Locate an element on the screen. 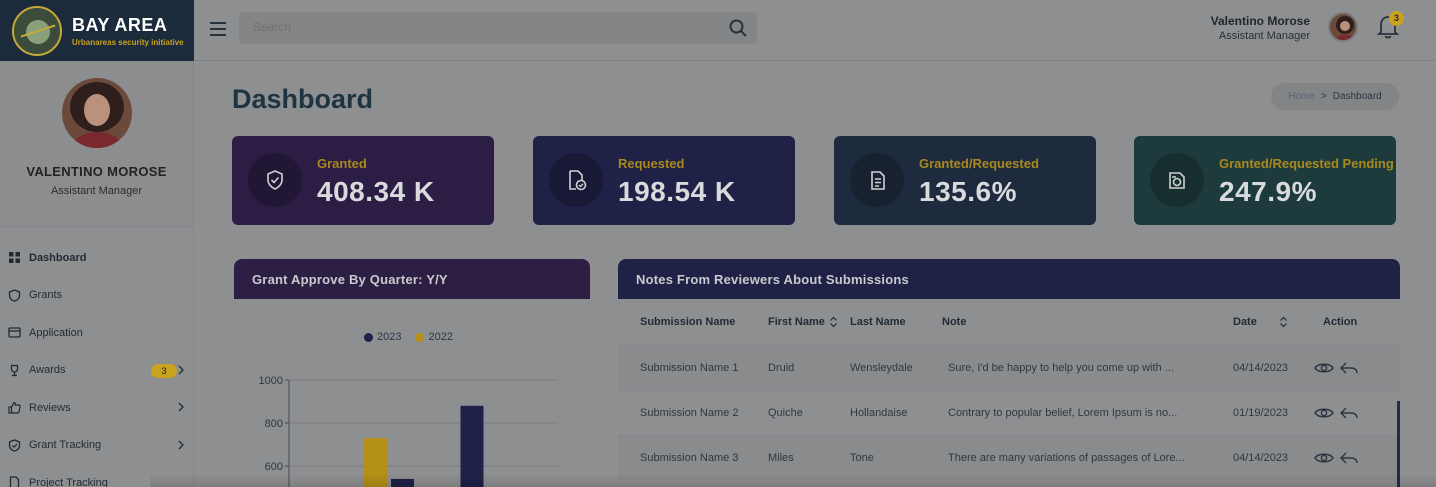  cell-action is located at coordinates (1356, 367).